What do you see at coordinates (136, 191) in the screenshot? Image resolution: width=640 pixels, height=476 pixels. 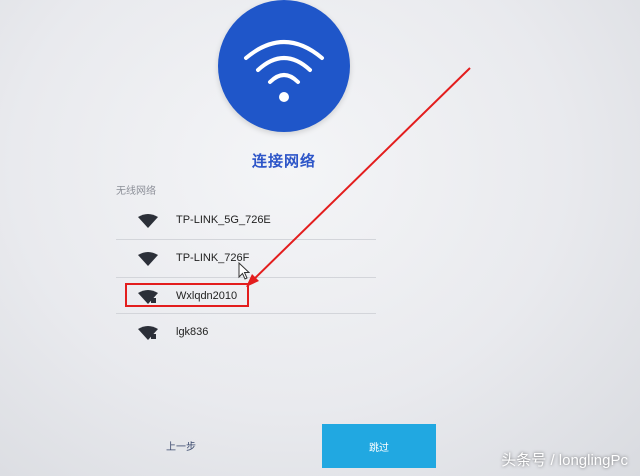 I see `wireless-section-label: 无线网络` at bounding box center [136, 191].